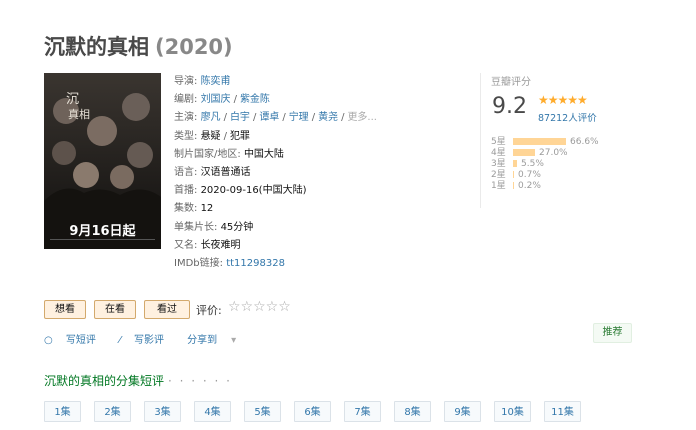  Describe the element at coordinates (532, 164) in the screenshot. I see `rating-bar-percent: 5.5%` at that location.